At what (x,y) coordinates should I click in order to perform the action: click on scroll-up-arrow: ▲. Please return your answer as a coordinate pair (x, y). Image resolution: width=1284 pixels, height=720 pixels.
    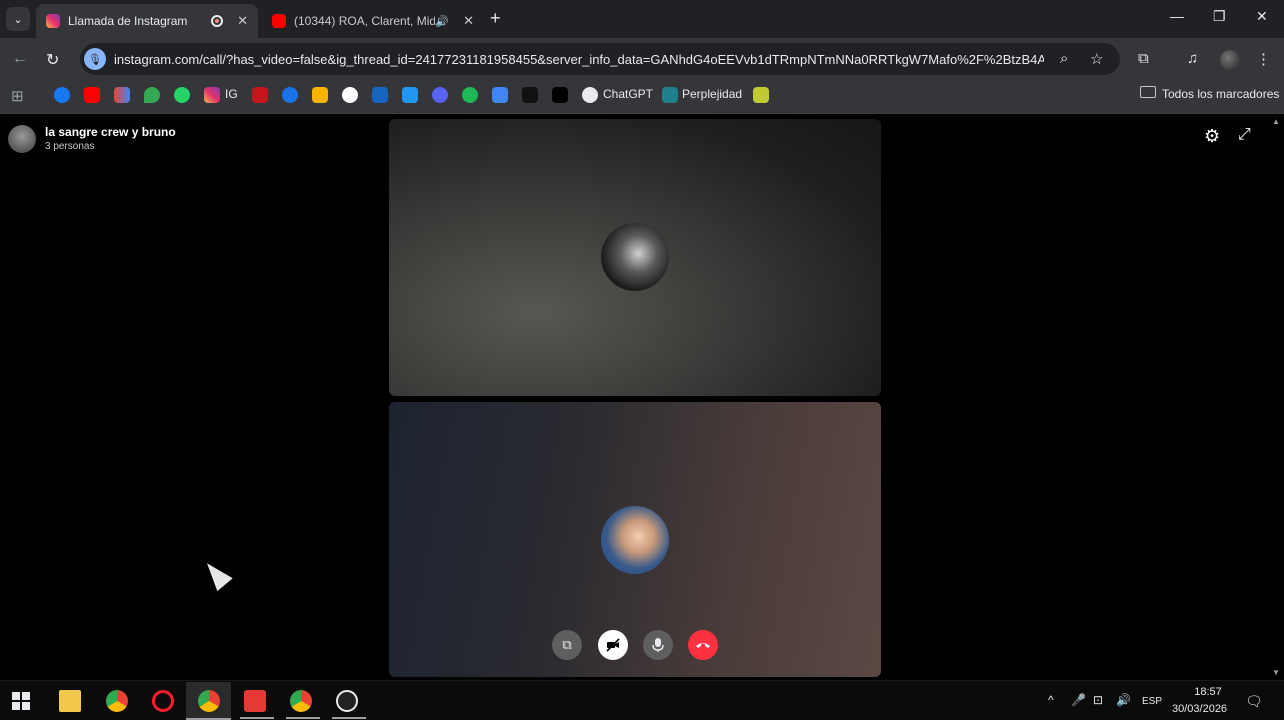
    Looking at the image, I should click on (1276, 121).